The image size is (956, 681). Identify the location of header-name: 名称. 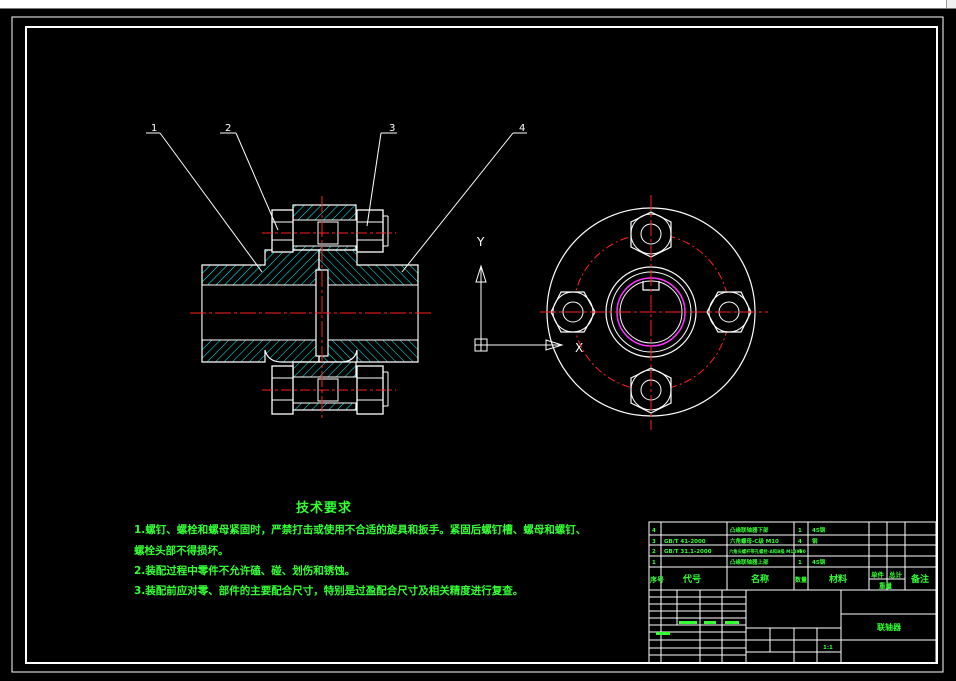
(760, 579).